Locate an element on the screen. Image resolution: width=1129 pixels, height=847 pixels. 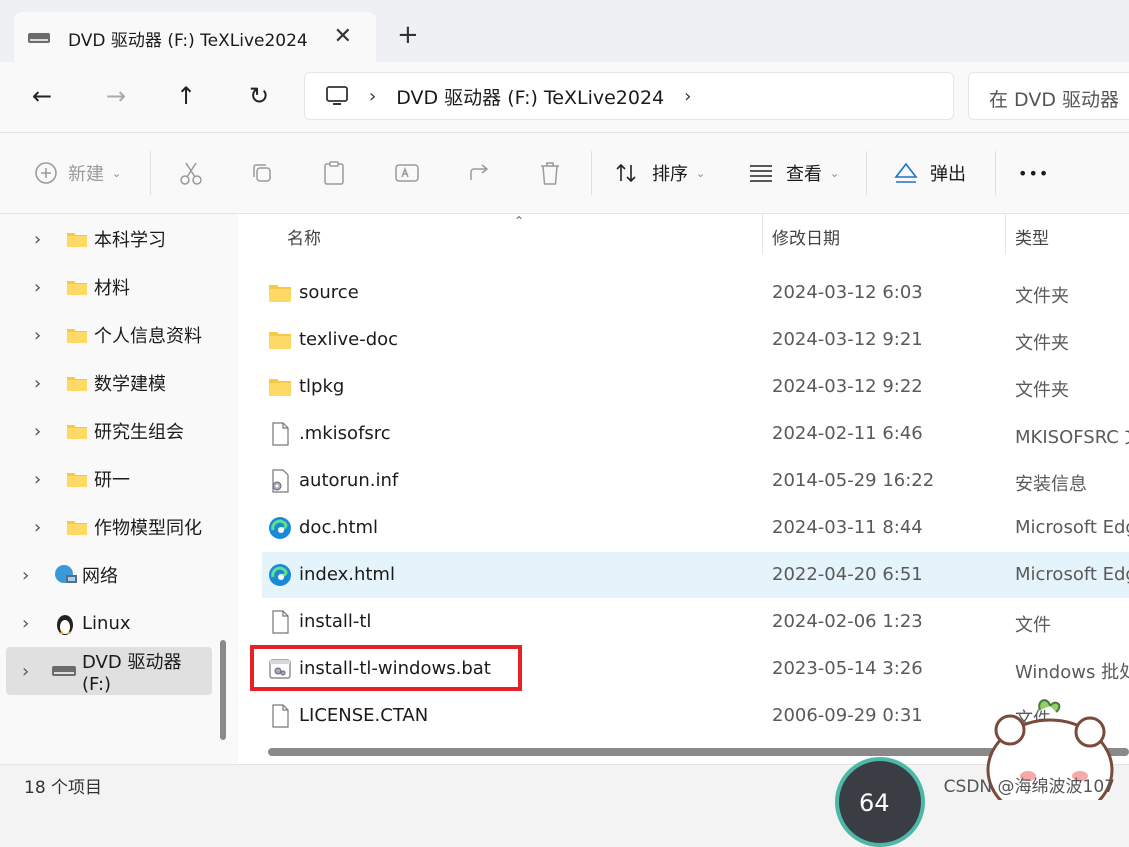
rename-icon is located at coordinates (407, 173).